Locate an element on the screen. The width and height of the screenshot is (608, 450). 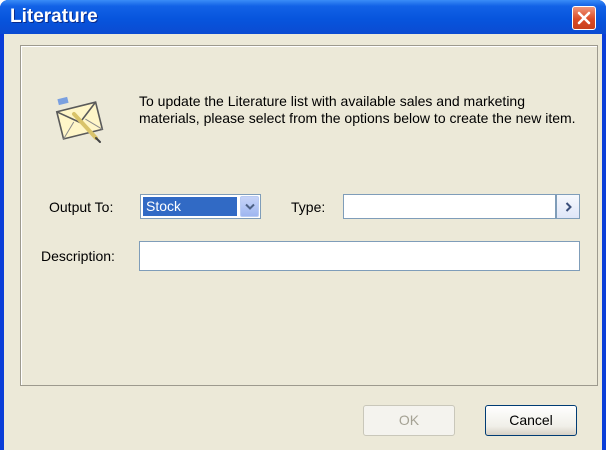
close-button is located at coordinates (584, 18).